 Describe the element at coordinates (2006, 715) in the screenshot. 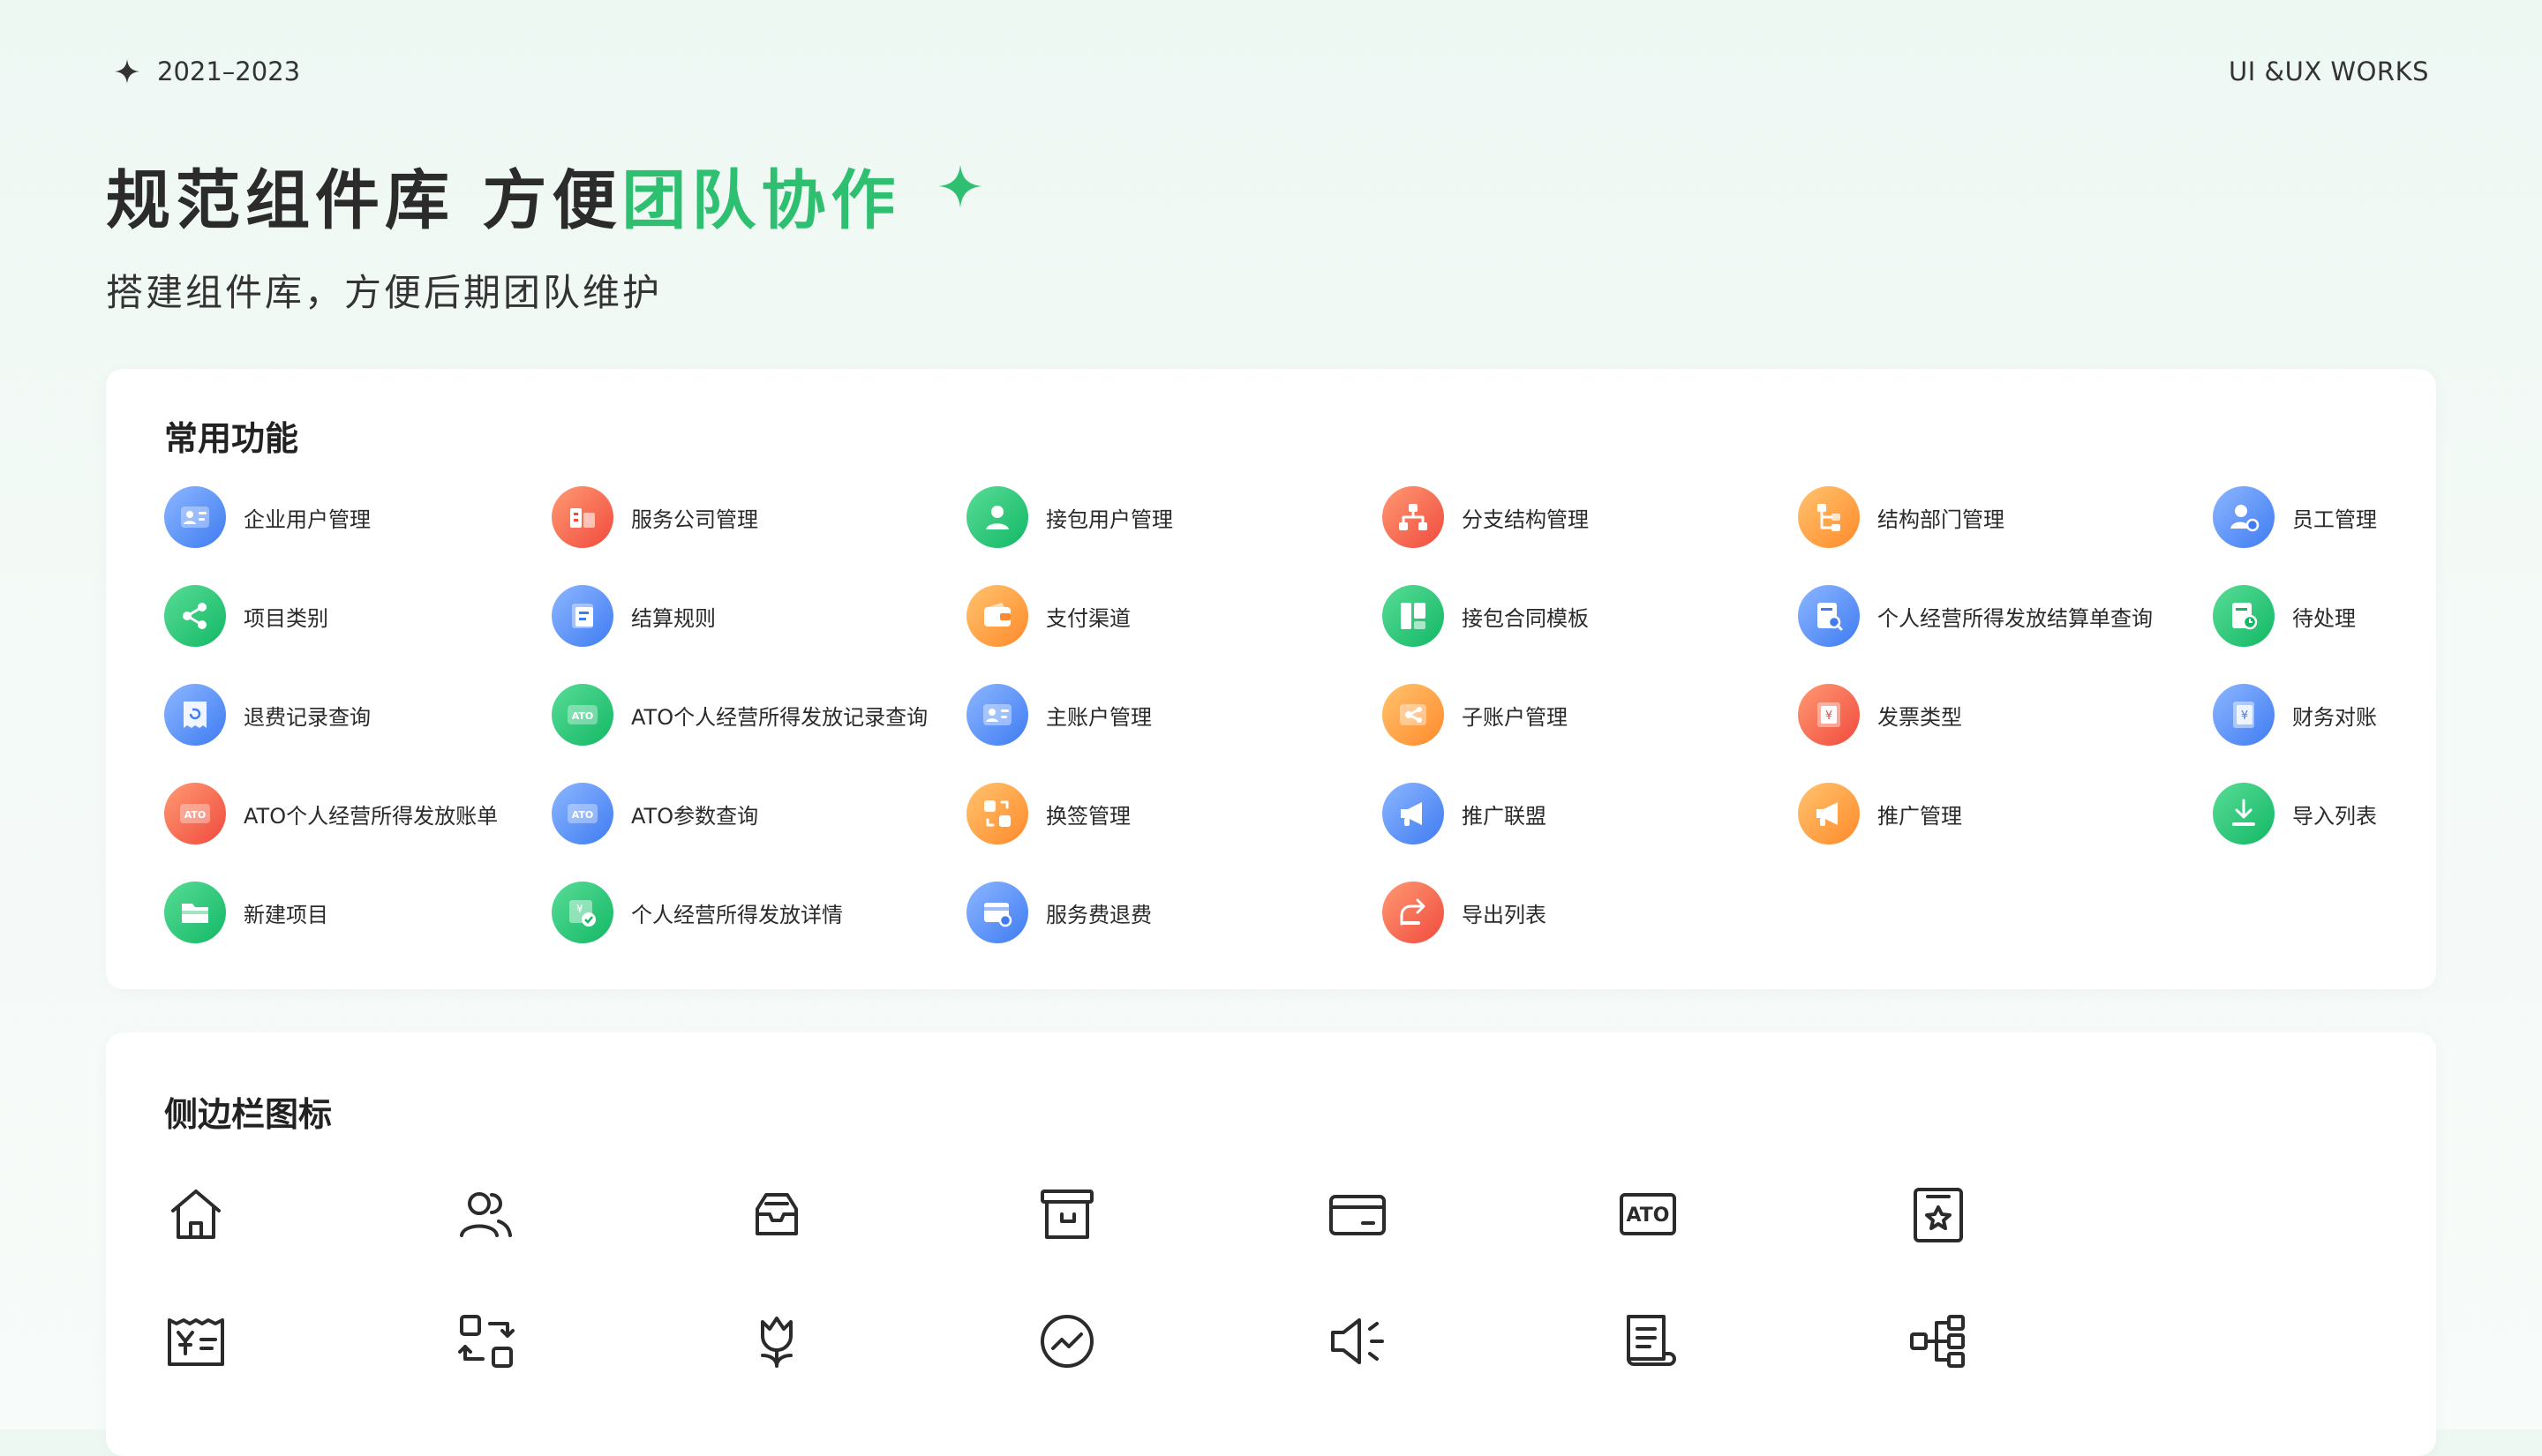

I see `function-item: ¥ 发票类型` at that location.